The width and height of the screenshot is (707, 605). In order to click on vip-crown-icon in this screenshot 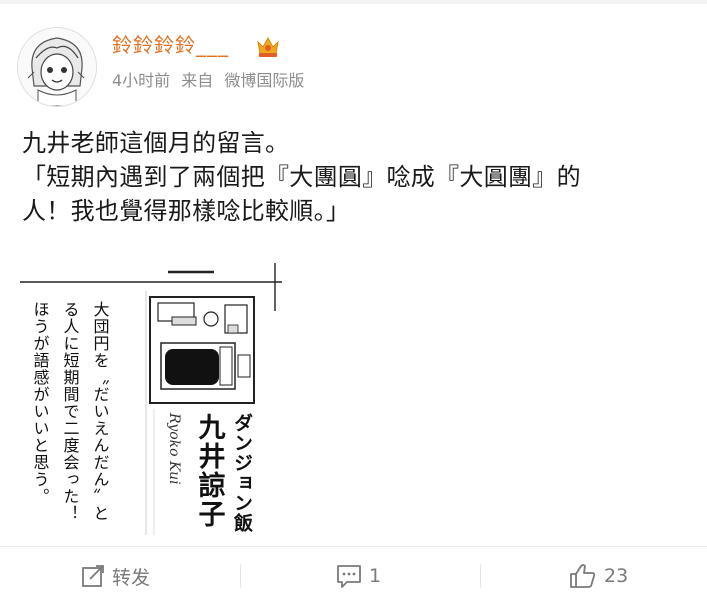, I will do `click(268, 46)`.